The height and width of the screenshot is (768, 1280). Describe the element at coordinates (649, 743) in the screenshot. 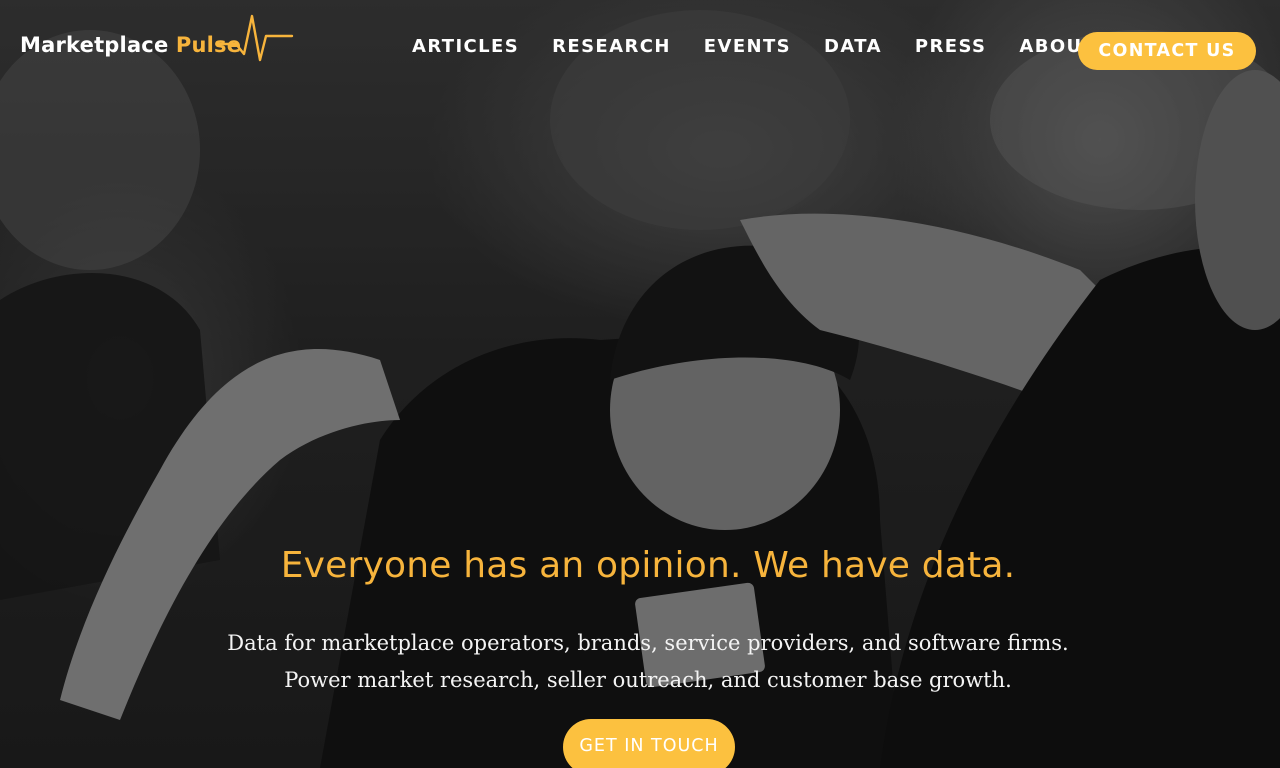

I see `get-in-touch-button: GET IN TOUCH` at that location.